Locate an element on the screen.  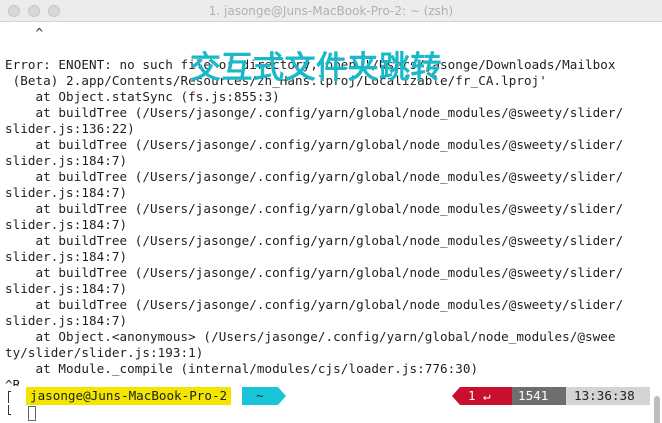
window-title: 1. jasonge@Juns-MacBook-Pro-2: ~ (zsh) is located at coordinates (331, 11).